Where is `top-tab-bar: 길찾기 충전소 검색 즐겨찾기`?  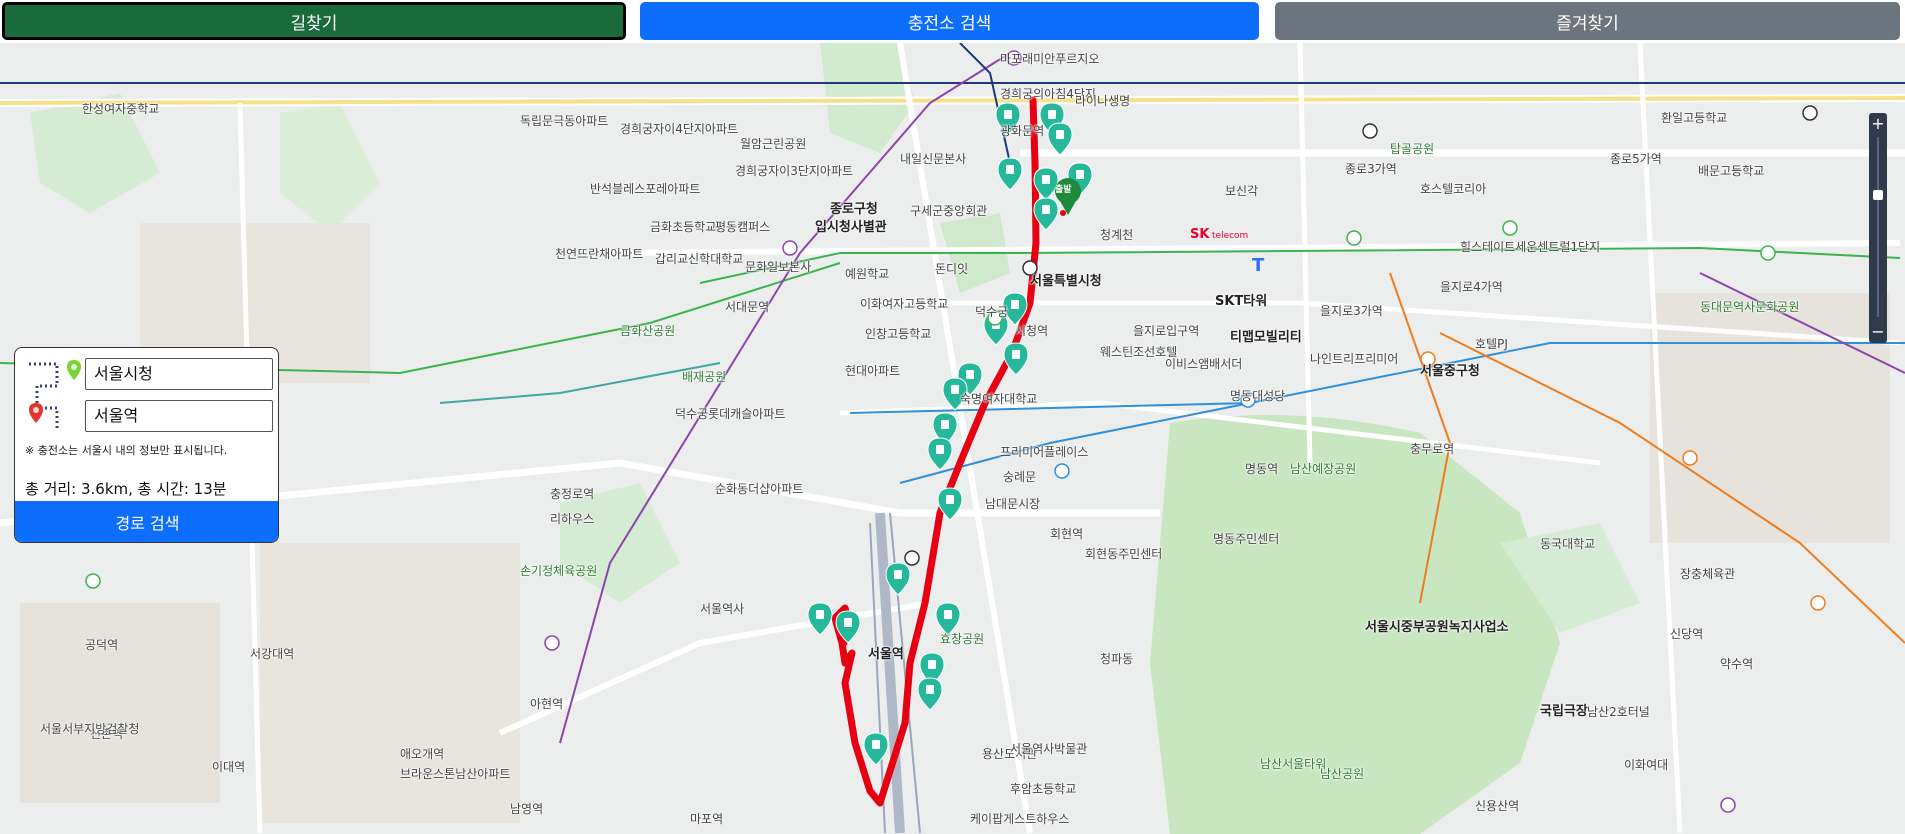 top-tab-bar: 길찾기 충전소 검색 즐겨찾기 is located at coordinates (952, 21).